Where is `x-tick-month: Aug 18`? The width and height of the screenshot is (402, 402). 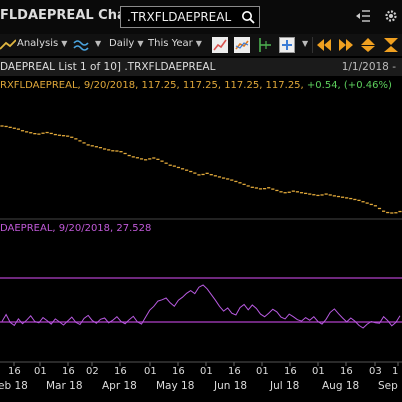 x-tick-month: Aug 18 is located at coordinates (341, 386).